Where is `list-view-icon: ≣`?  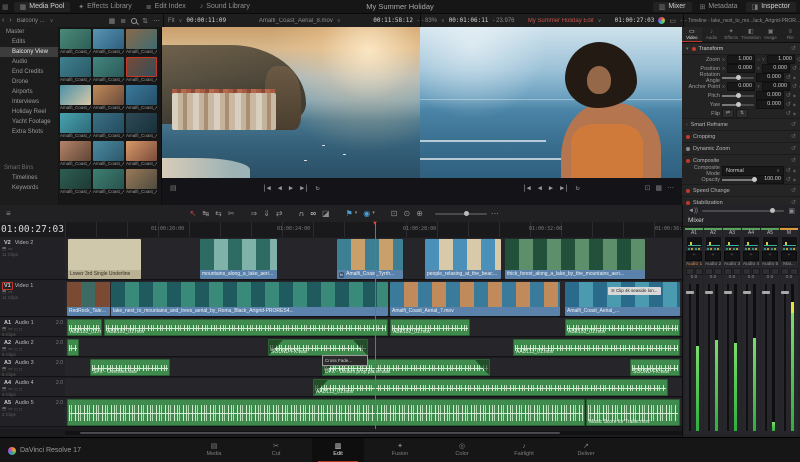 list-view-icon: ≣ is located at coordinates (123, 21).